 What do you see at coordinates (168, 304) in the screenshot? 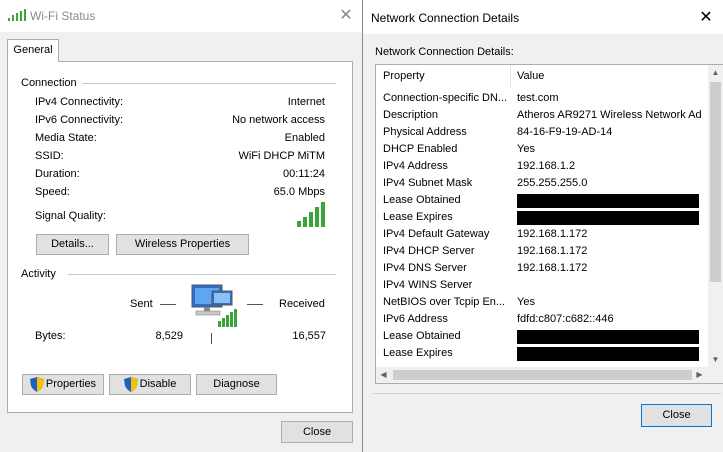
I see `sent-dash` at bounding box center [168, 304].